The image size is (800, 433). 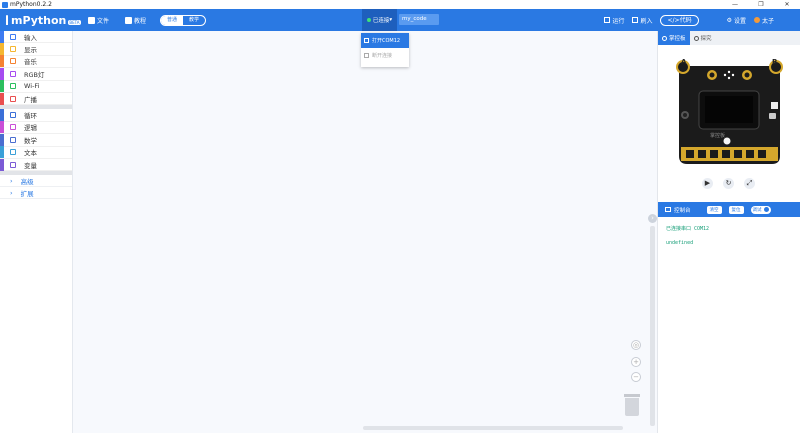 What do you see at coordinates (103, 21) in the screenshot?
I see `file-label: 文件` at bounding box center [103, 21].